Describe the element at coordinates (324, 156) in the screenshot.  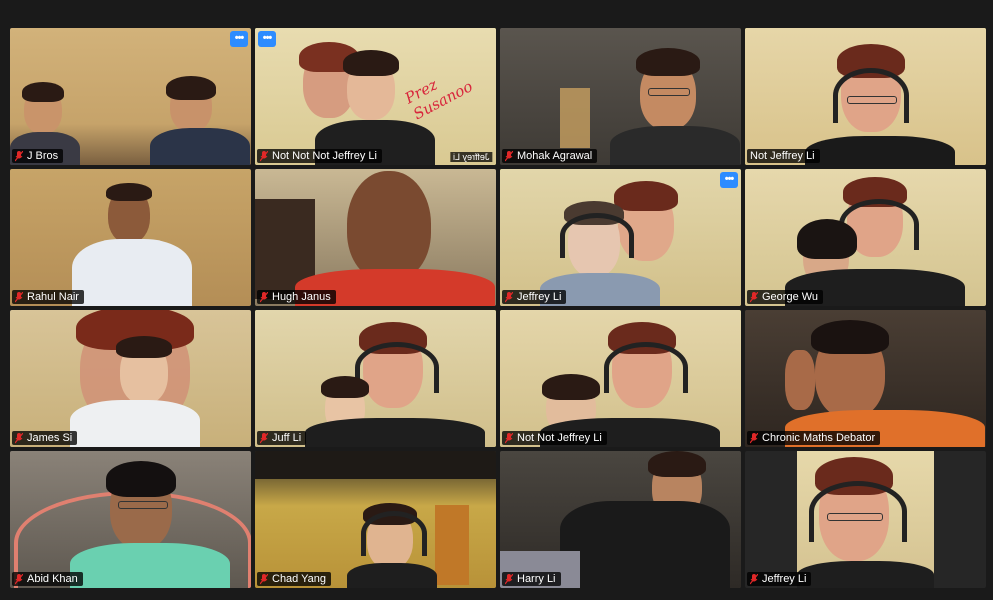
I see `participant-name: Not Not Not Jeffrey Li` at that location.